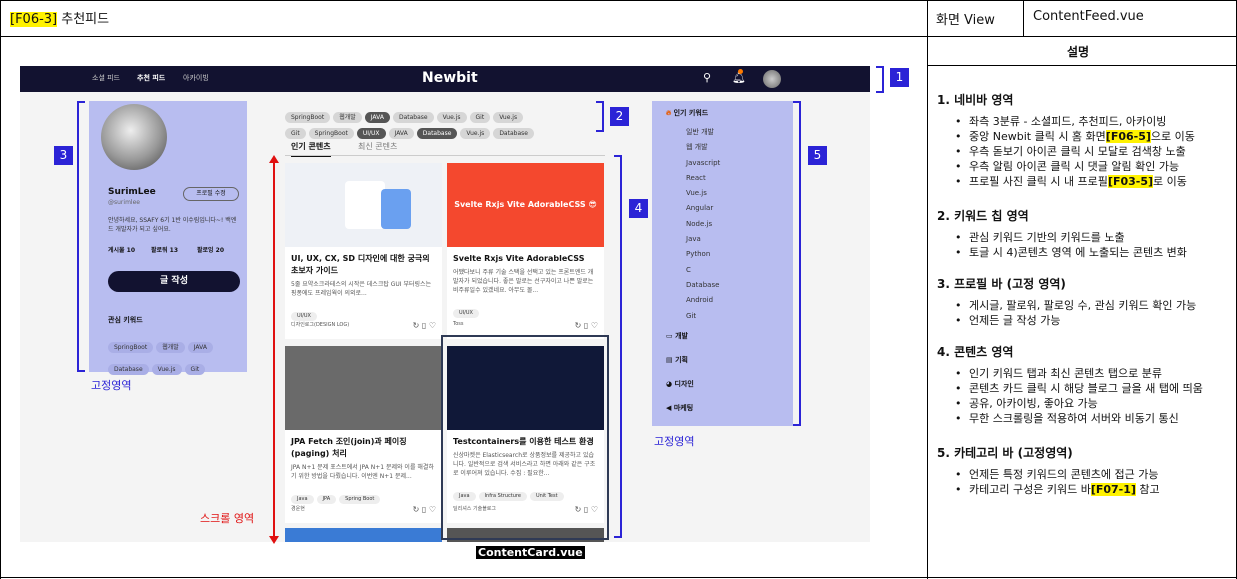 The image size is (1237, 579). What do you see at coordinates (1070, 373) in the screenshot?
I see `desc-item: 인기 키워드 탭과 최신 콘텐츠 탭으로 분류` at bounding box center [1070, 373].